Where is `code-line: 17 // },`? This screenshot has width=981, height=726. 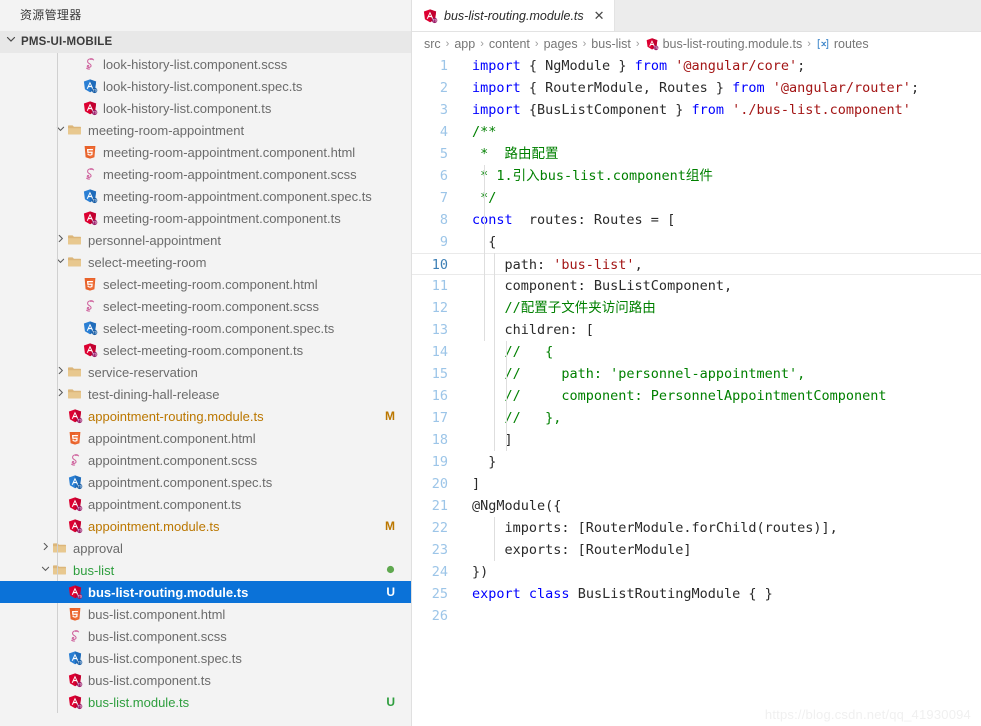 code-line: 17 // }, is located at coordinates (696, 418).